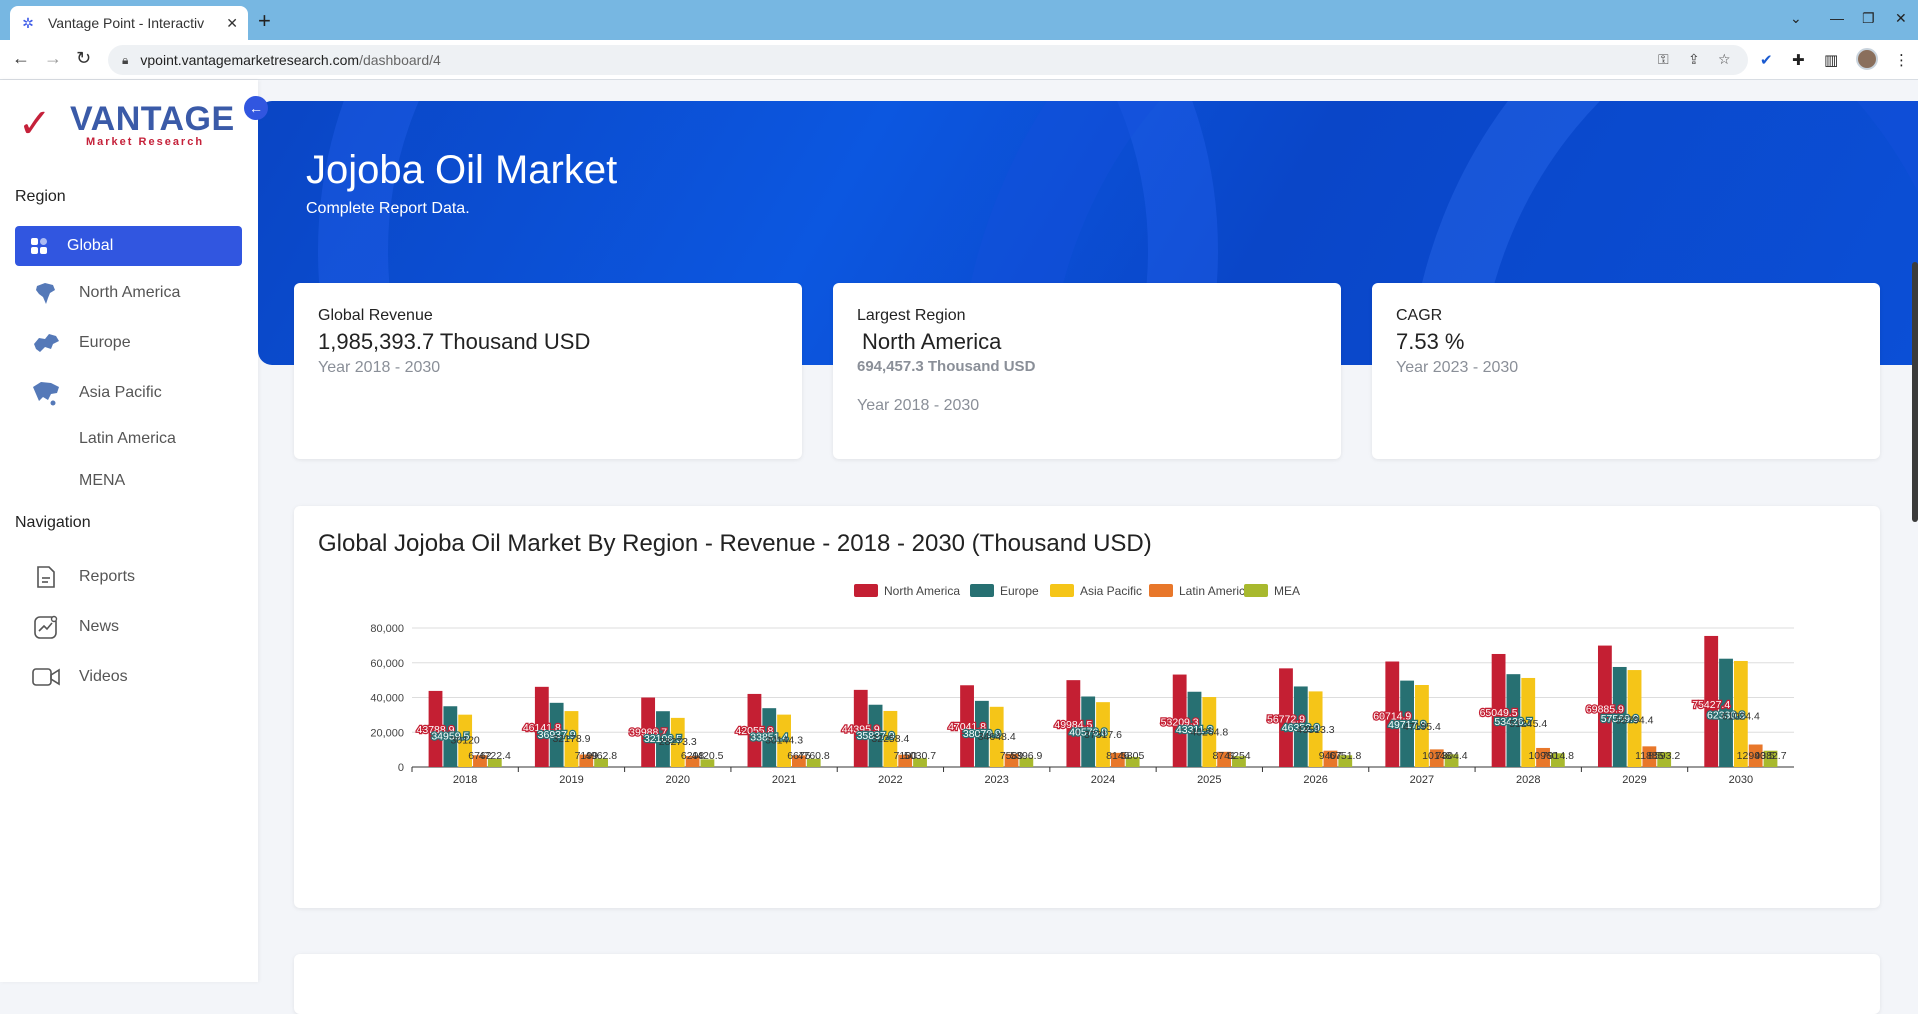 This screenshot has width=1918, height=1014. Describe the element at coordinates (128, 627) in the screenshot. I see `sidebar-item-news: News` at that location.